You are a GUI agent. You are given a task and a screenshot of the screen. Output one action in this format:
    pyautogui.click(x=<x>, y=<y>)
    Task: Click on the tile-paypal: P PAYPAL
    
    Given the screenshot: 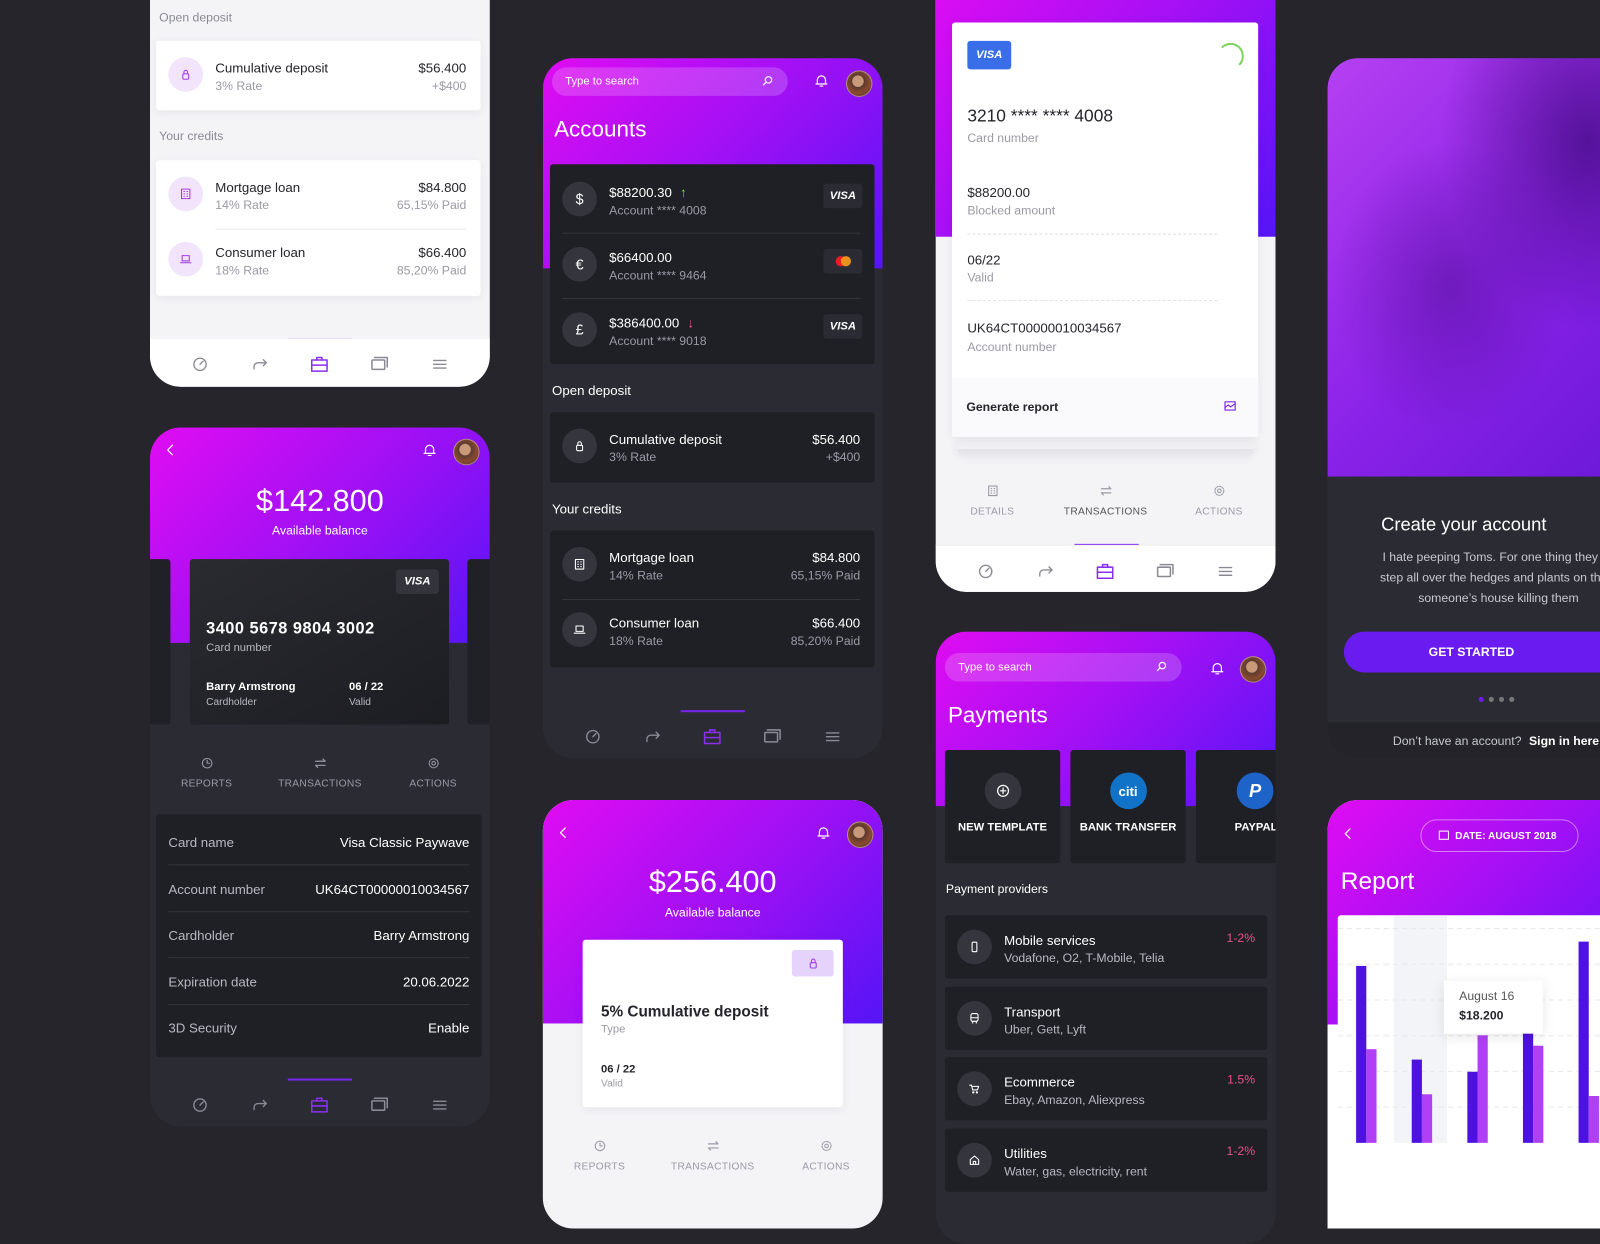 What is the action you would take?
    pyautogui.click(x=1235, y=806)
    